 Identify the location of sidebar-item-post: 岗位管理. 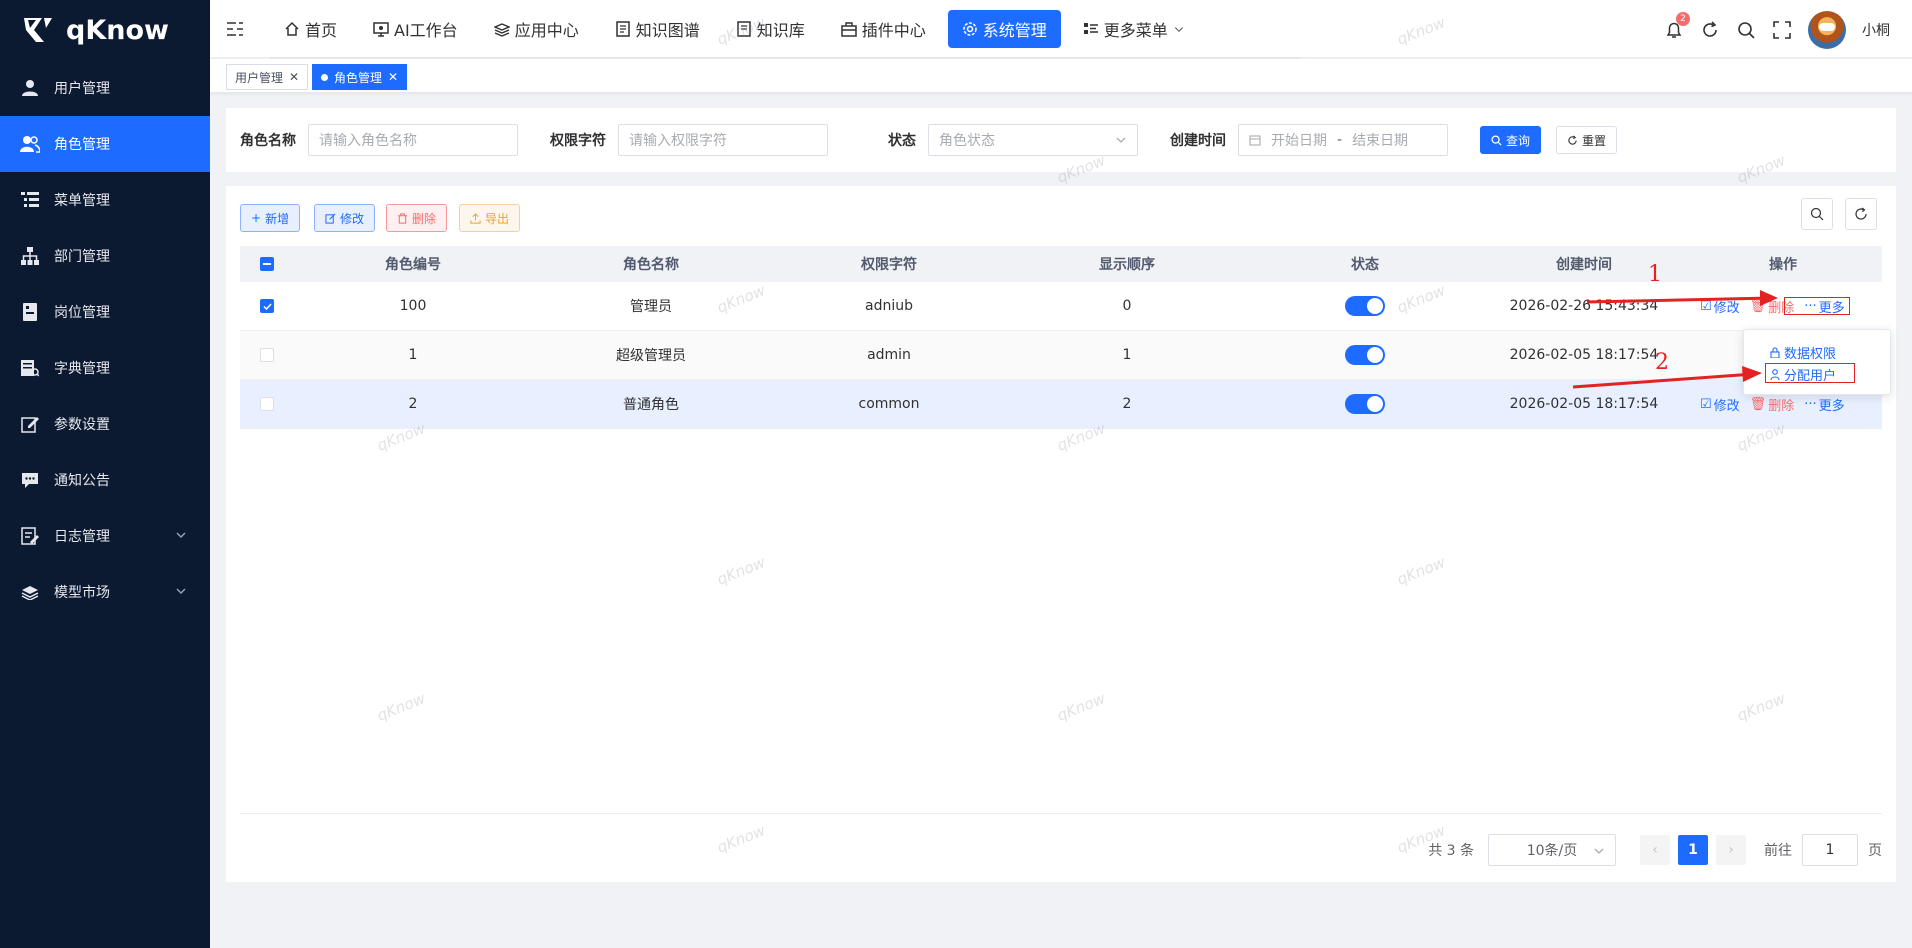
(105, 312).